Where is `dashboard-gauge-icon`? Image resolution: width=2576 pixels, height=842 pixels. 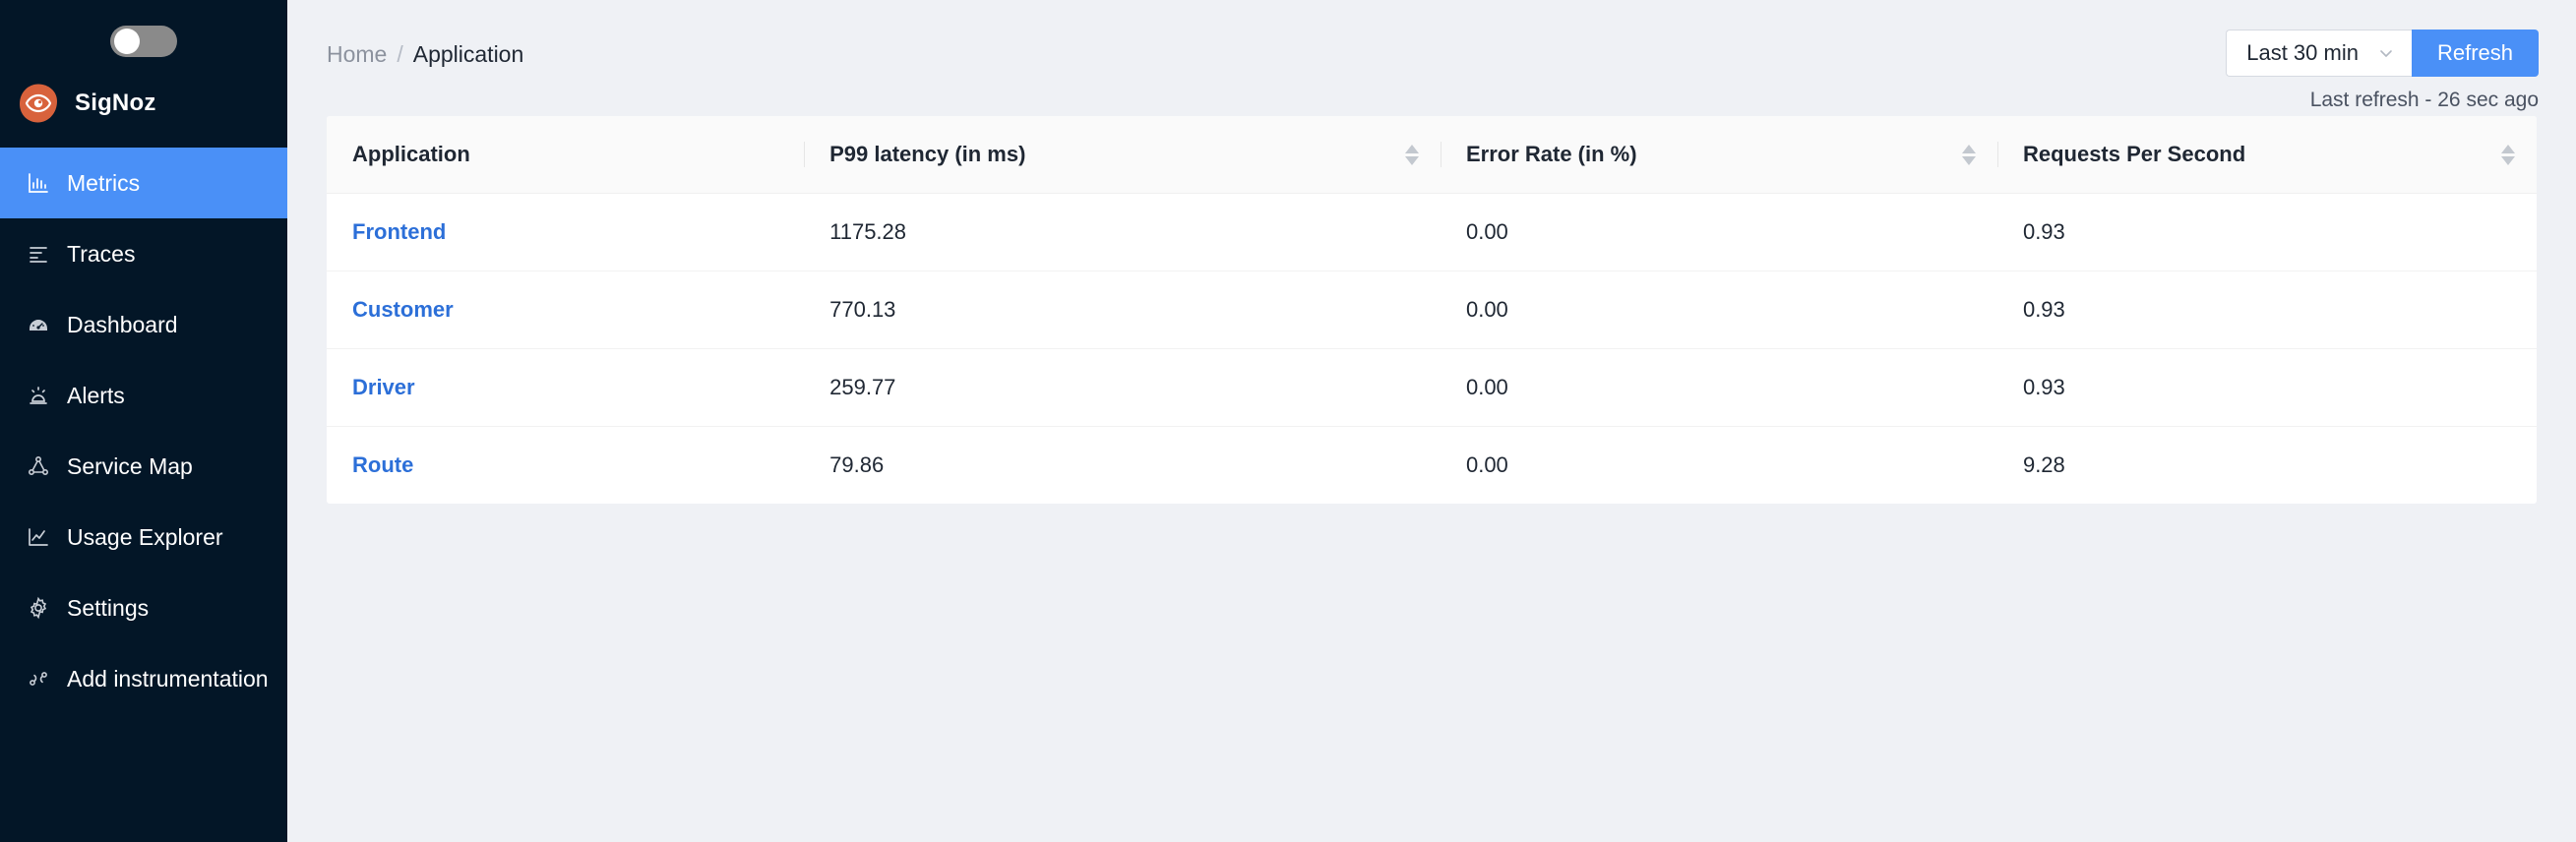 dashboard-gauge-icon is located at coordinates (38, 324).